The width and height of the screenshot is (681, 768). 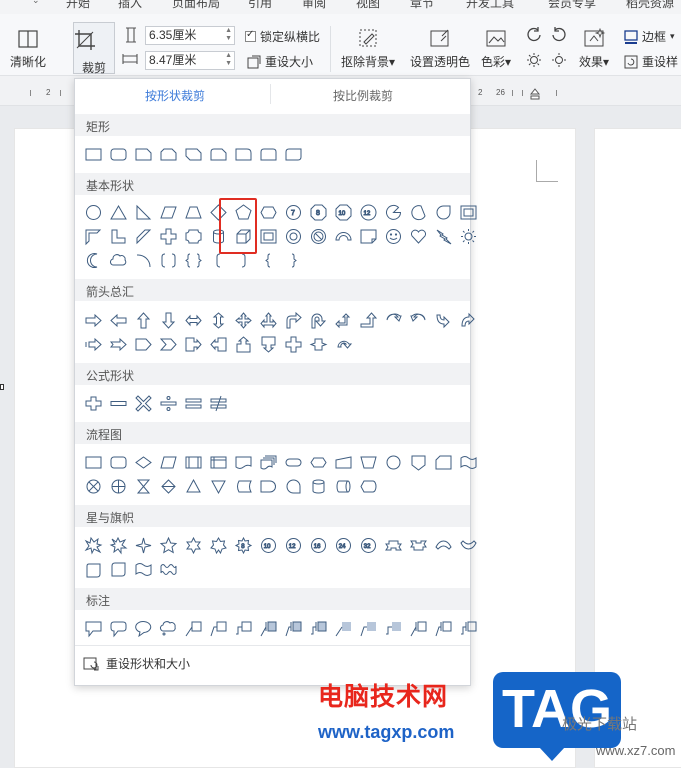 I want to click on decagon-10-shape-icon: 10, so click(x=343, y=212).